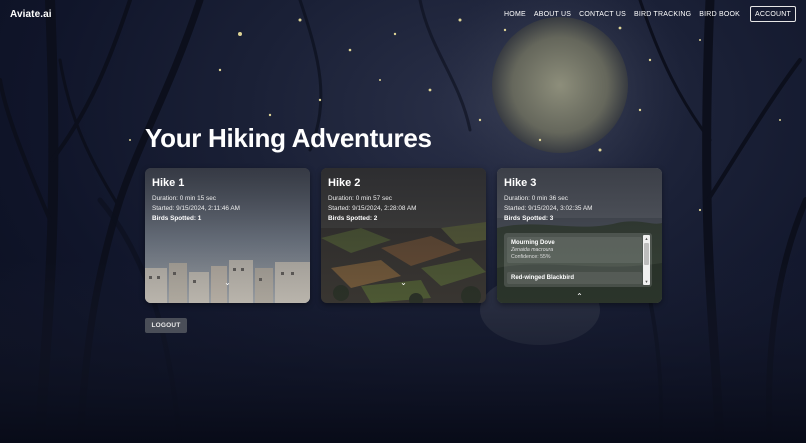  Describe the element at coordinates (360, 198) in the screenshot. I see `hike-duration: Duration: 0 min 57 sec` at that location.